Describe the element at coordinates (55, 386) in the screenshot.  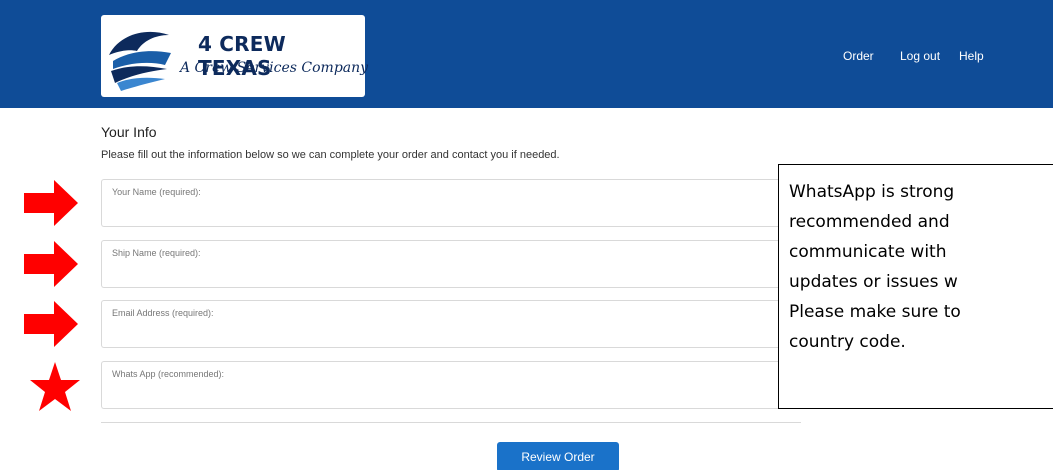
I see `star-icon` at that location.